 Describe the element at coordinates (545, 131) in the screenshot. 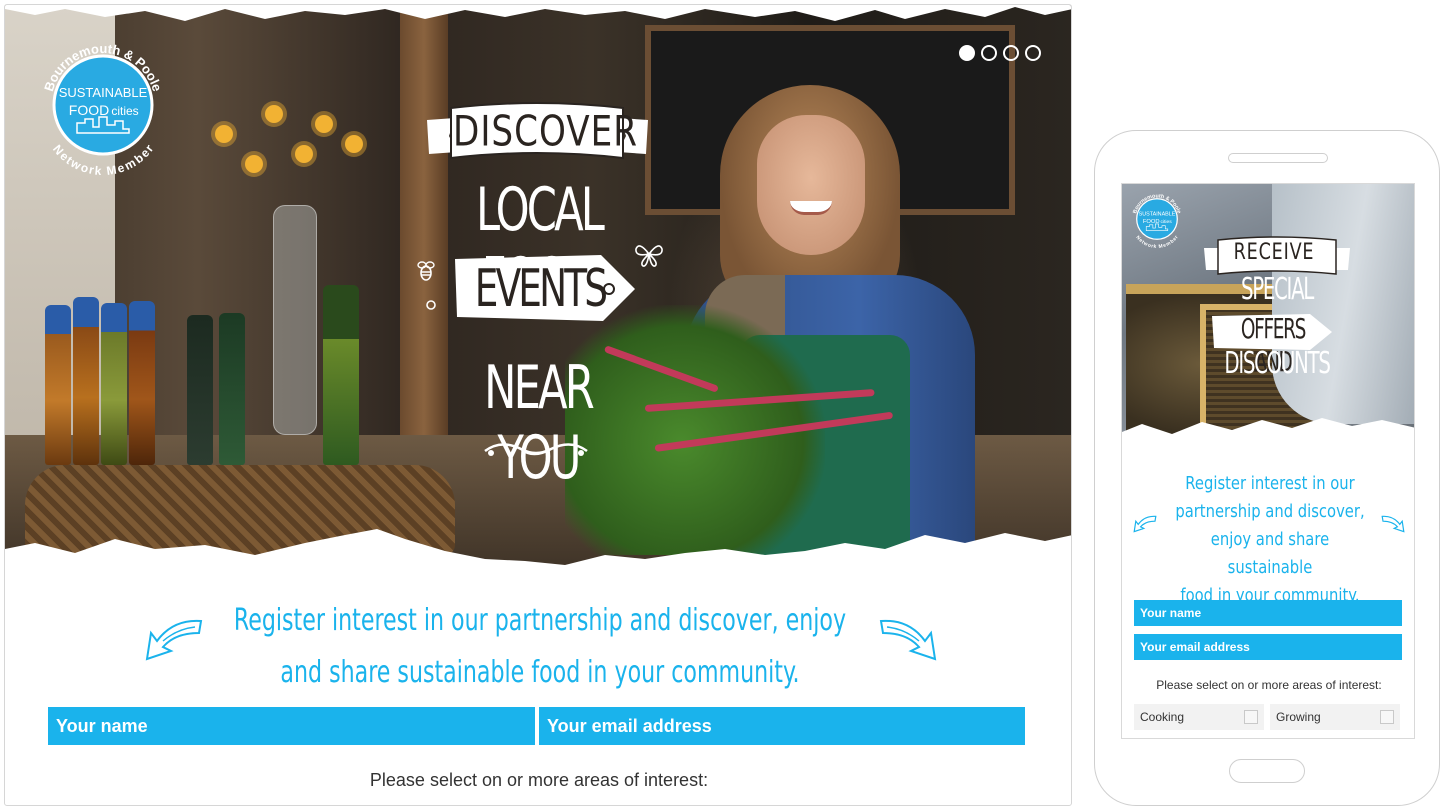

I see `hero-banner-text: DISCOVER` at that location.